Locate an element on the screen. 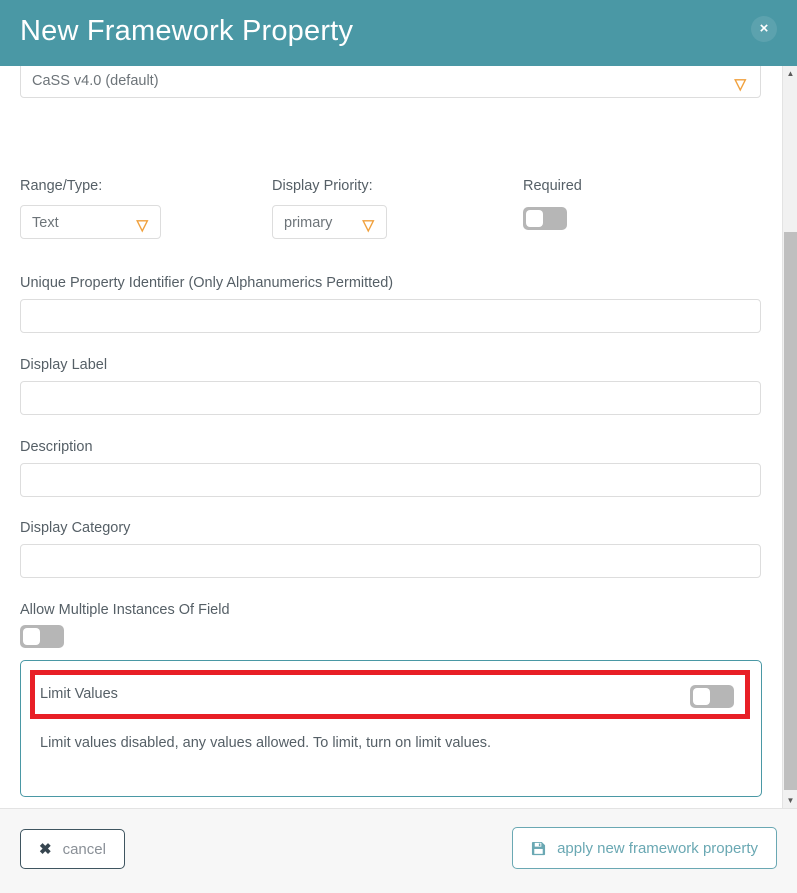 This screenshot has height=893, width=797. modal-footer: ✖ cancel apply new framework property is located at coordinates (398, 850).